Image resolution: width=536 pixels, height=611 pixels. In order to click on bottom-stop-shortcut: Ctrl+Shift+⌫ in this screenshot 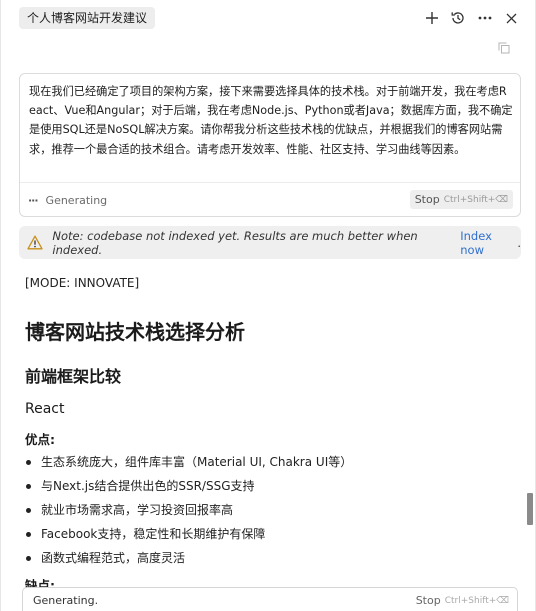, I will do `click(476, 600)`.